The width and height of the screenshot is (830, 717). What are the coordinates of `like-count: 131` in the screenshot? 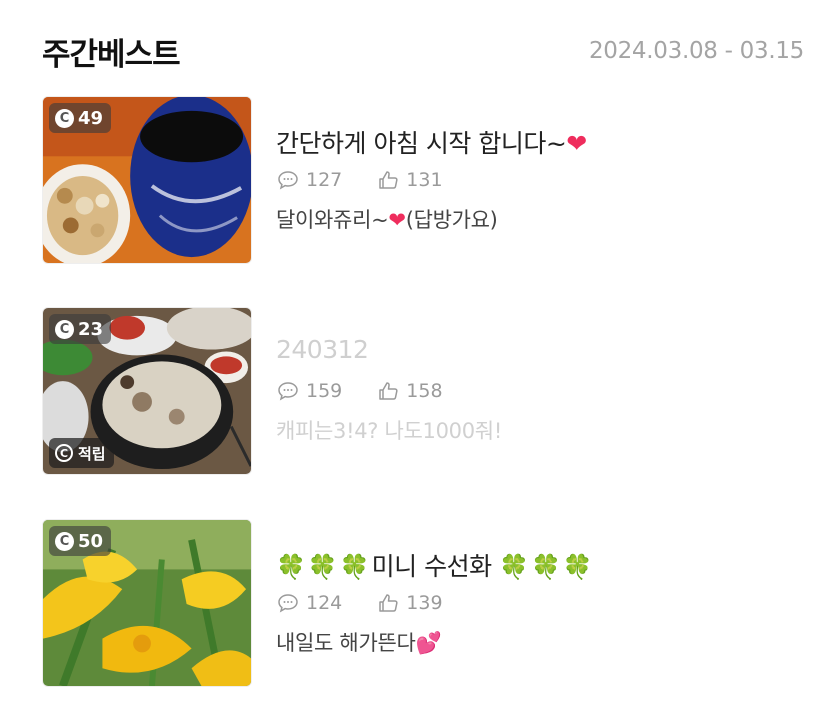 It's located at (424, 180).